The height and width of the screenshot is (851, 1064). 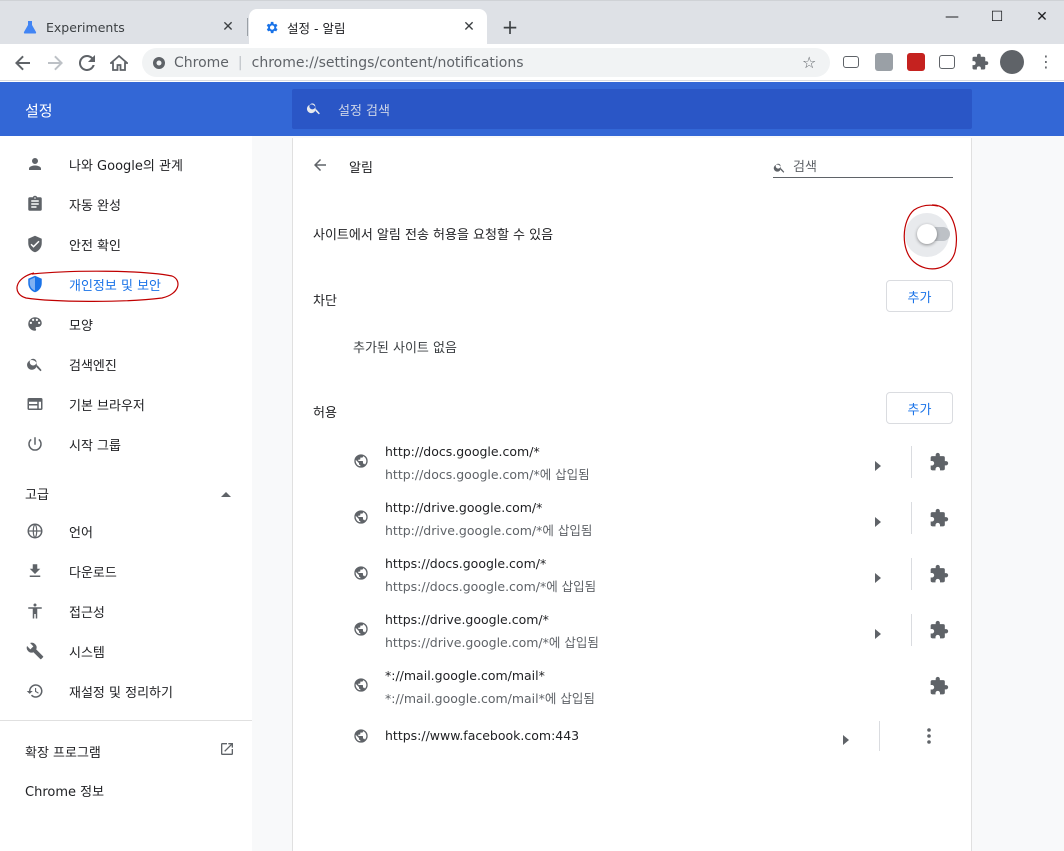 What do you see at coordinates (35, 404) in the screenshot?
I see `browser-icon` at bounding box center [35, 404].